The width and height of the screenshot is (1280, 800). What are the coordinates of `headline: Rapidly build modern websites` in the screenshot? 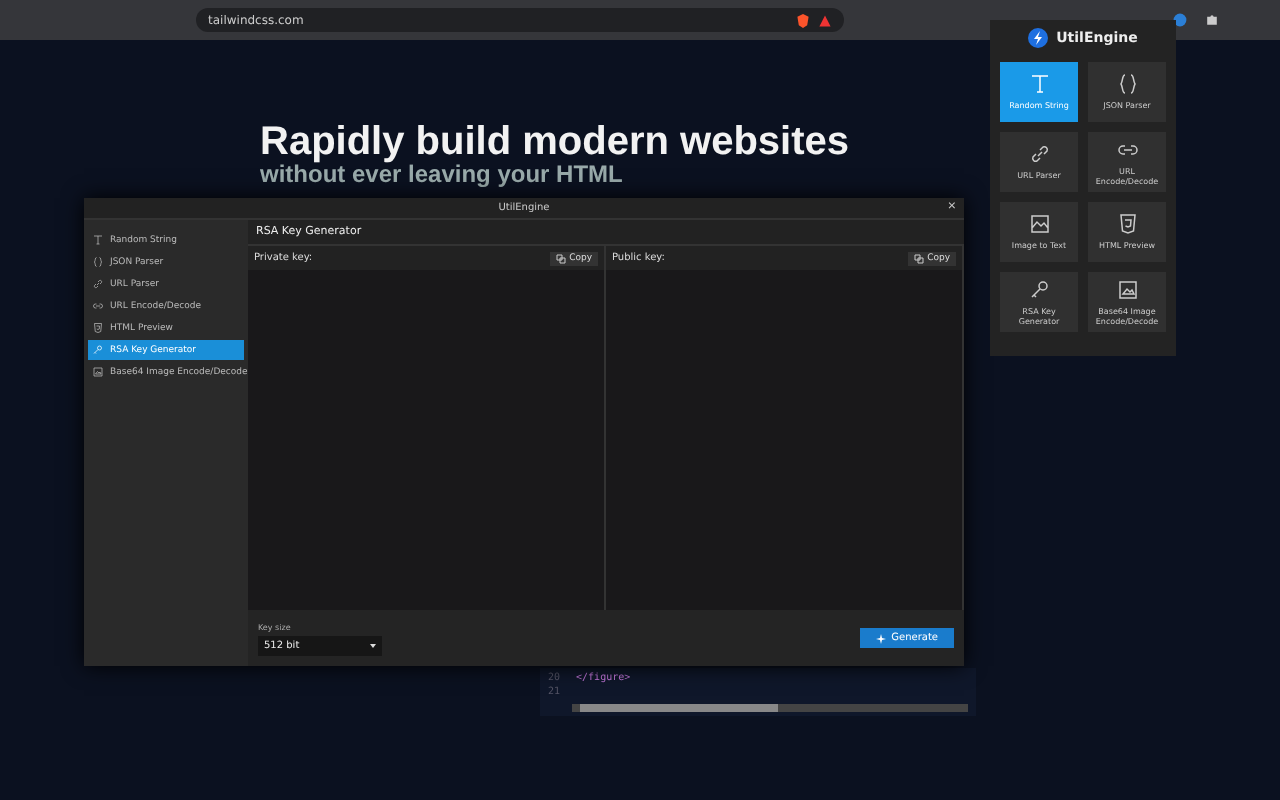 It's located at (554, 143).